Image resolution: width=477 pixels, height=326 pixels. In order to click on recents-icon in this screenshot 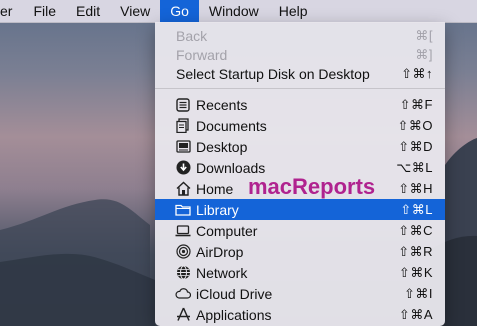, I will do `click(183, 104)`.